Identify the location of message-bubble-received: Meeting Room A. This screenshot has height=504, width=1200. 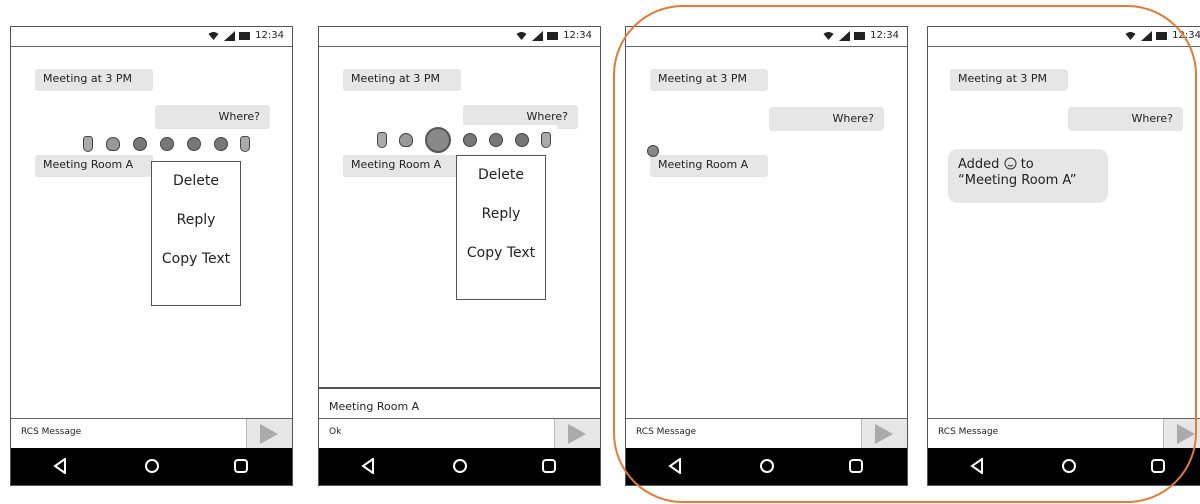
(709, 166).